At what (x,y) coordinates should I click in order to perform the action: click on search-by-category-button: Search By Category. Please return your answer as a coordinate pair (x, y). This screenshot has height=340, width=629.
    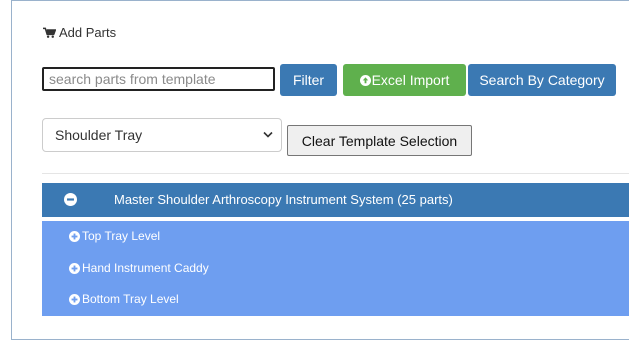
    Looking at the image, I should click on (542, 80).